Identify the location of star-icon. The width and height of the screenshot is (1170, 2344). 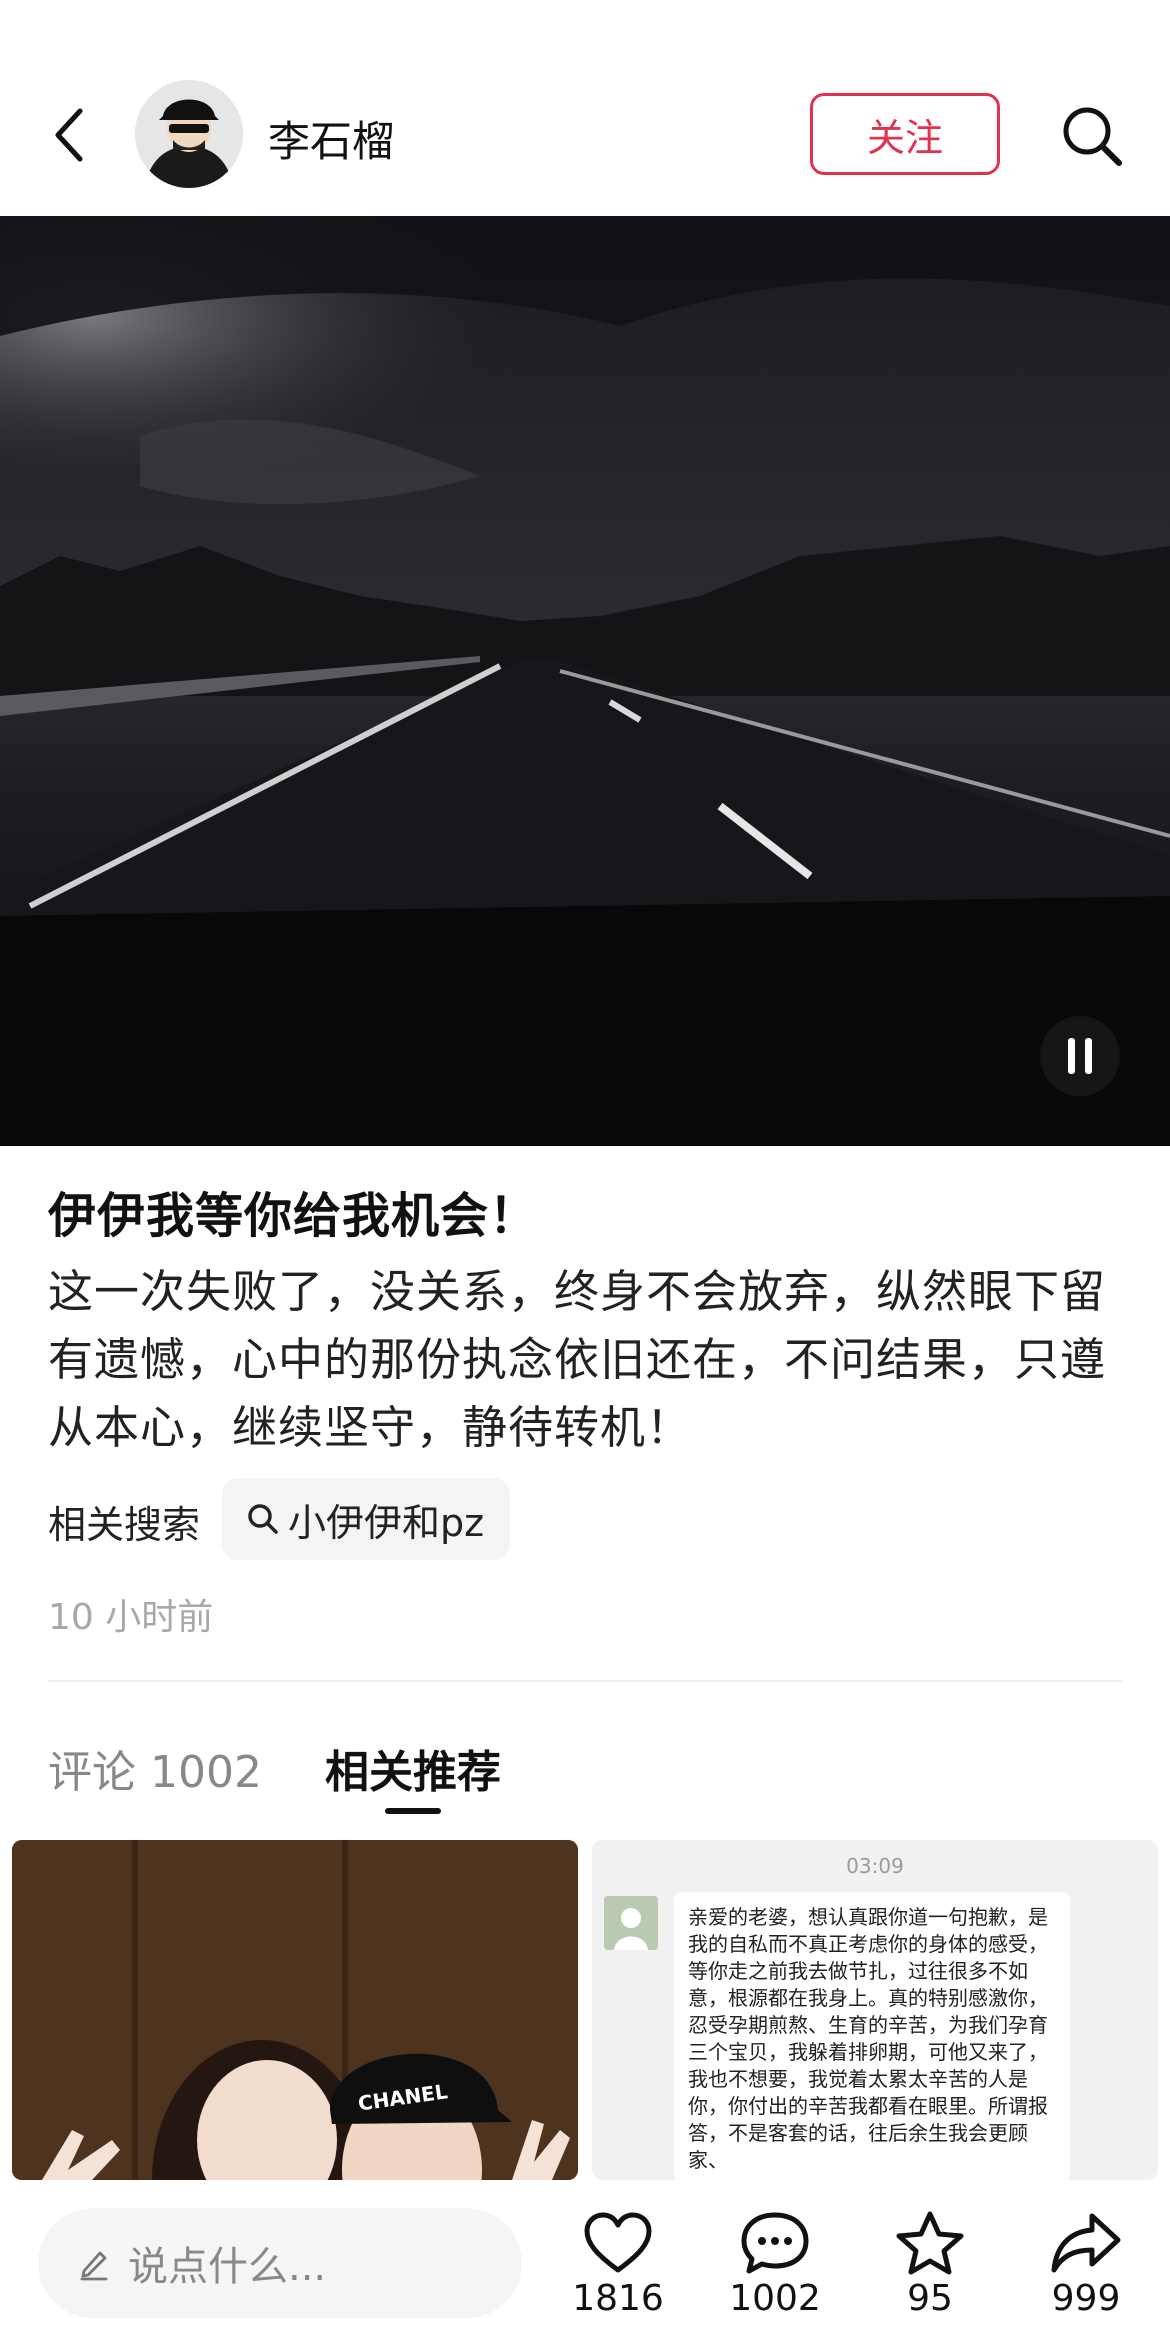
(930, 2243).